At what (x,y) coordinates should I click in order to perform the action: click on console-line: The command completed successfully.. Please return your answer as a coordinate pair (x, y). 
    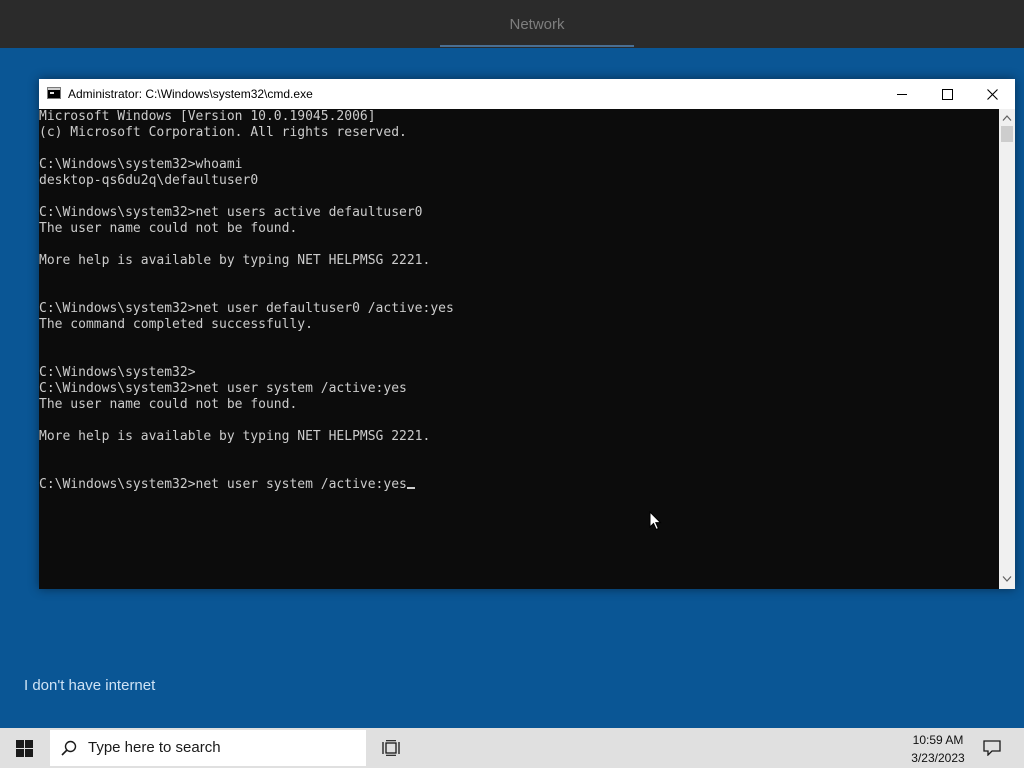
    Looking at the image, I should click on (176, 324).